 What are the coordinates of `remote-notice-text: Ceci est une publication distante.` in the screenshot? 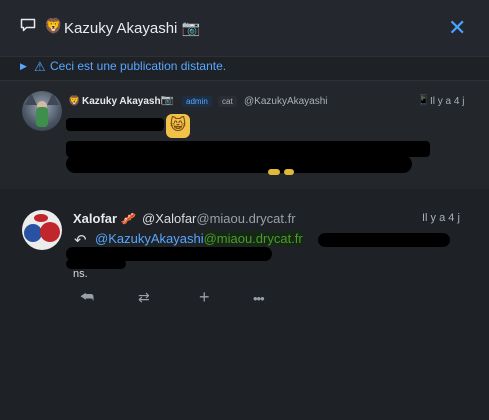 It's located at (138, 66).